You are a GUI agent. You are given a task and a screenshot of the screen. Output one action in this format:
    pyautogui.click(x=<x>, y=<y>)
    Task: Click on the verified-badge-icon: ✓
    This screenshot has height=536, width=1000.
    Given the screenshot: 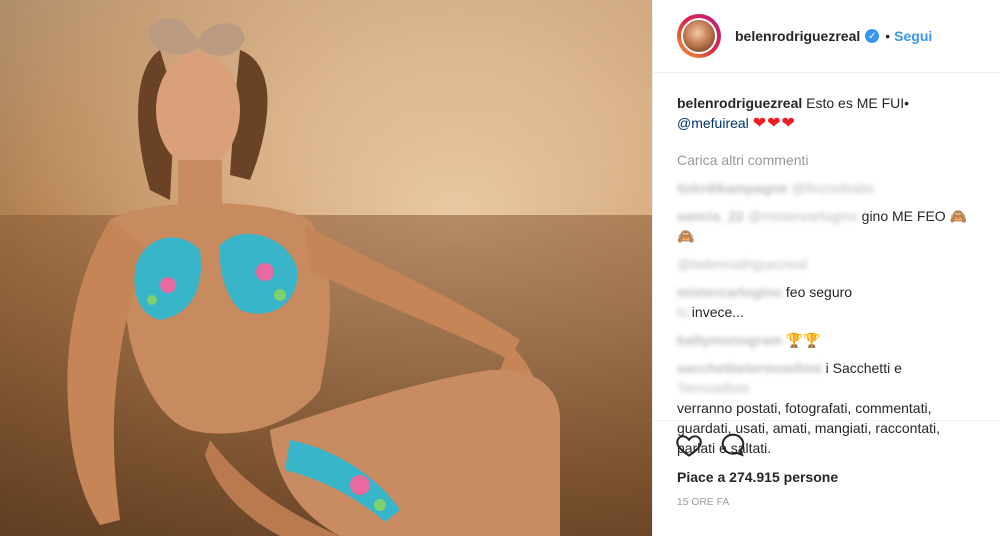 What is the action you would take?
    pyautogui.click(x=872, y=36)
    